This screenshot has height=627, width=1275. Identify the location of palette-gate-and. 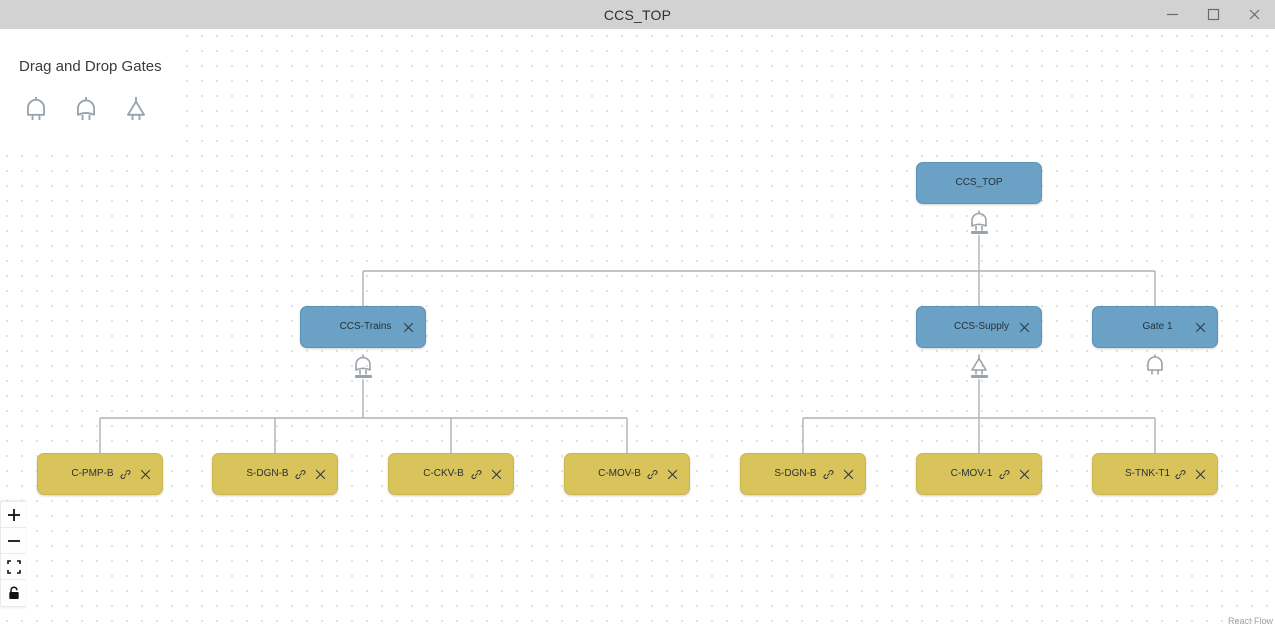
(36, 111).